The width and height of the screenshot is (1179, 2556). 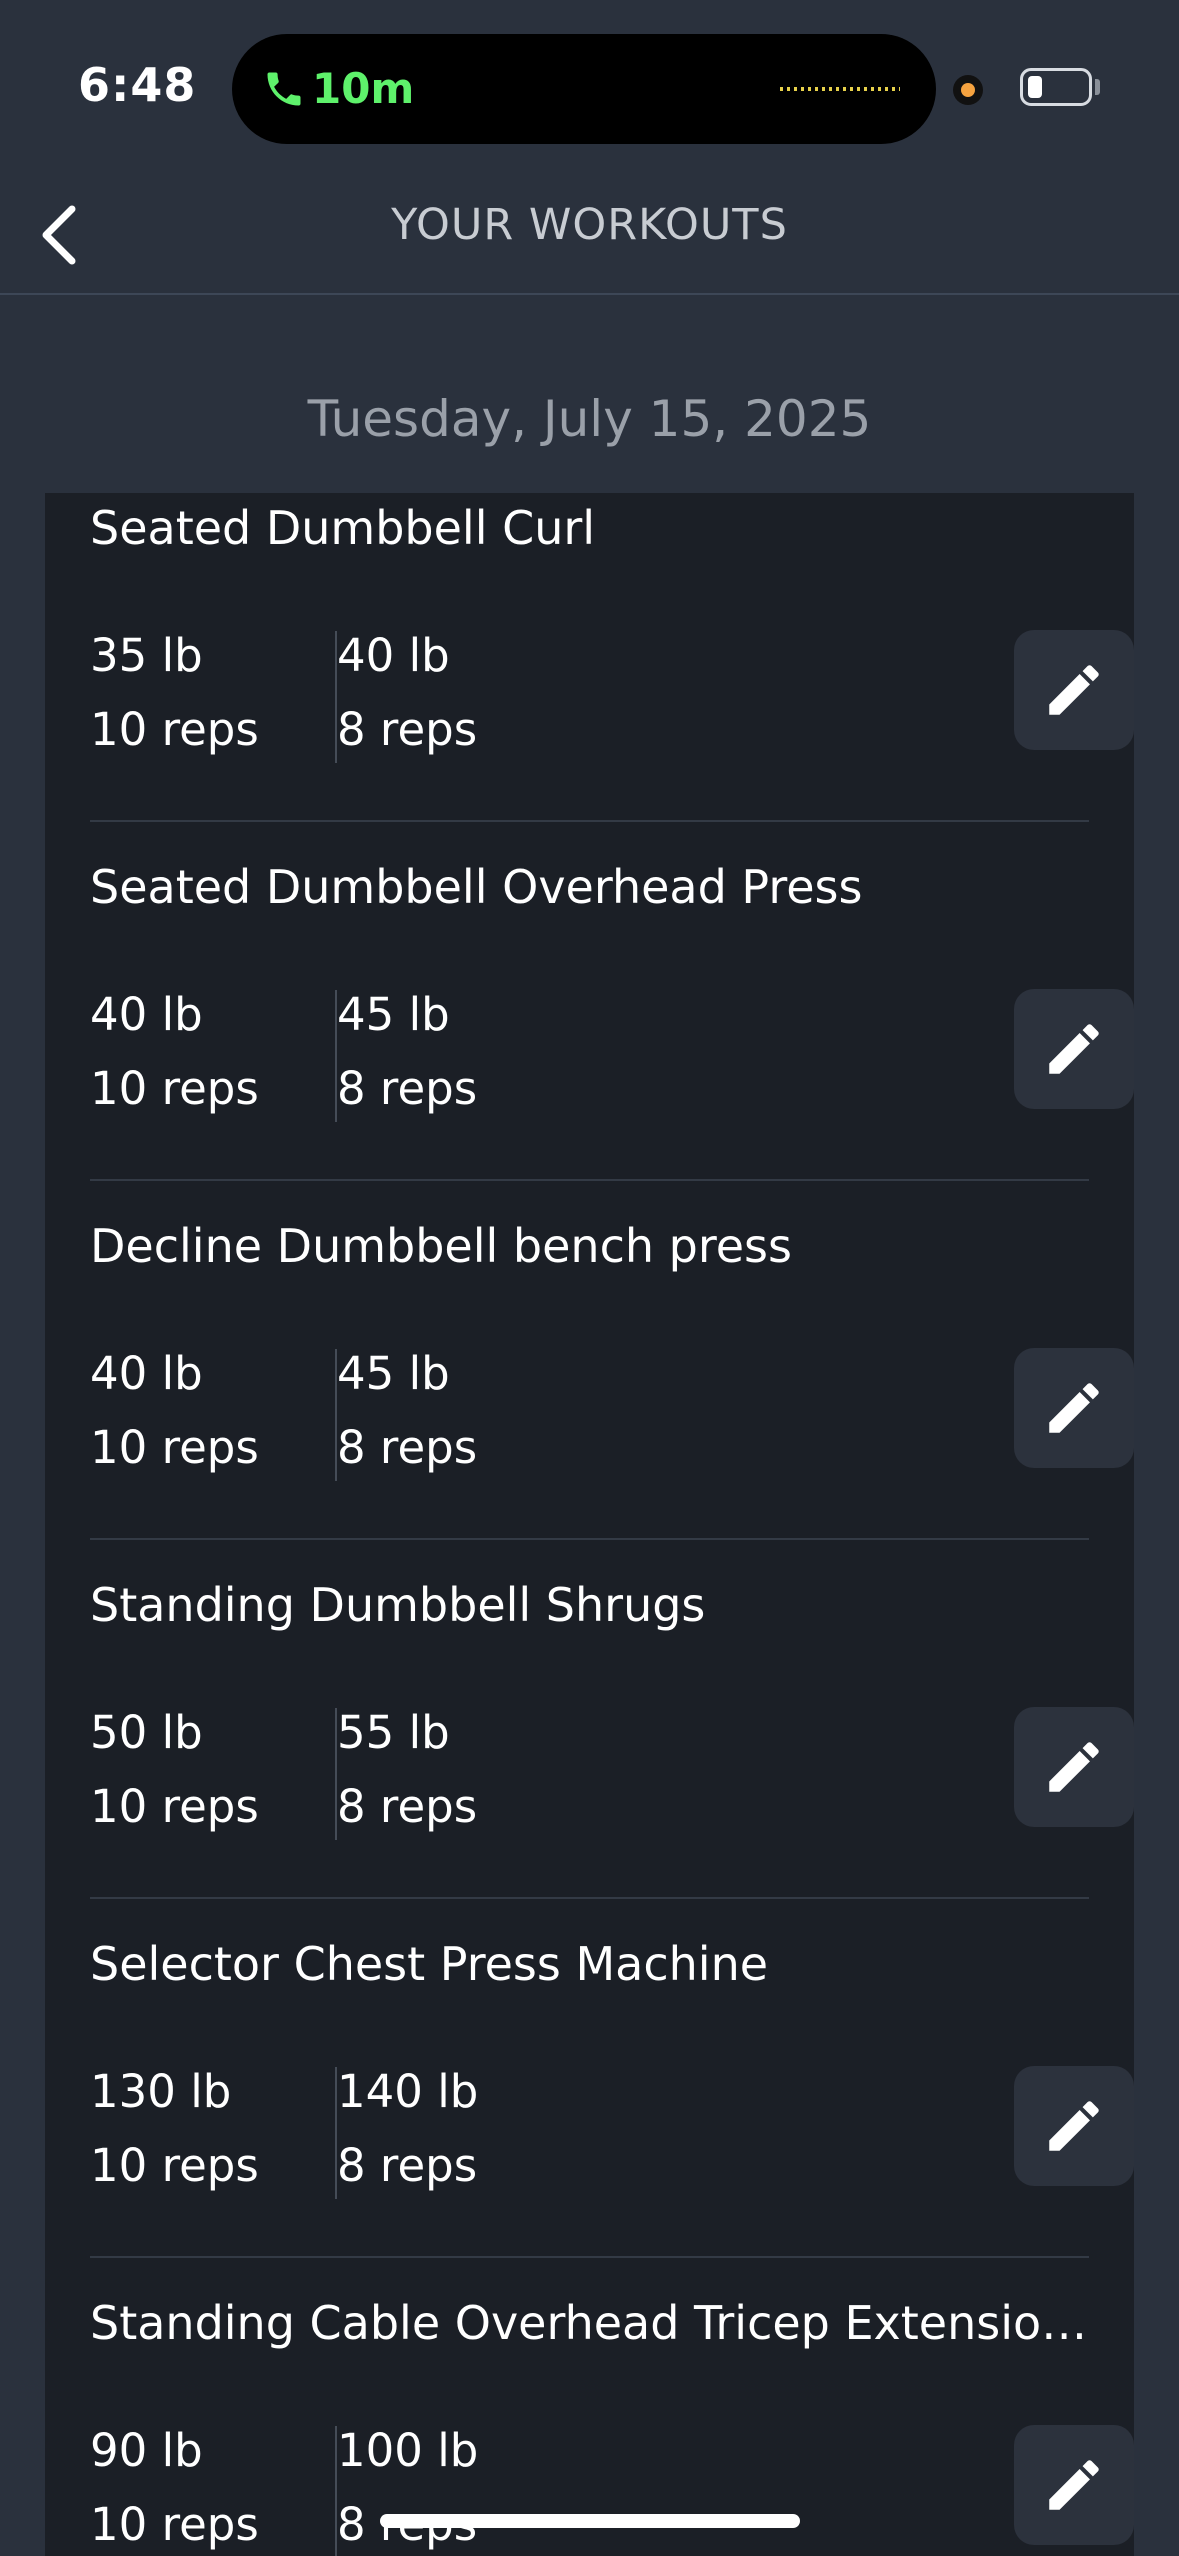 What do you see at coordinates (174, 2129) in the screenshot?
I see `set-1: 130 lb 10 reps` at bounding box center [174, 2129].